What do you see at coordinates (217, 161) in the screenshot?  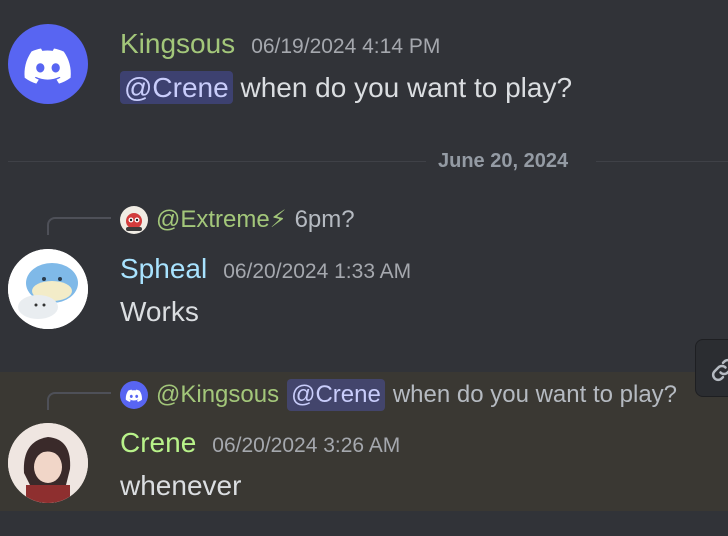 I see `date-divider-line-left` at bounding box center [217, 161].